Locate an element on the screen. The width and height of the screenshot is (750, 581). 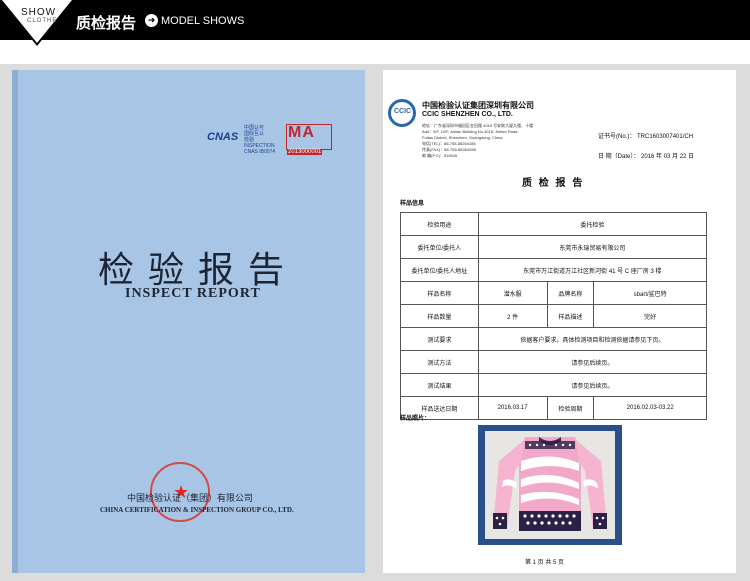
date-value: 2016 年 03 月 22 日 is located at coordinates (668, 157).